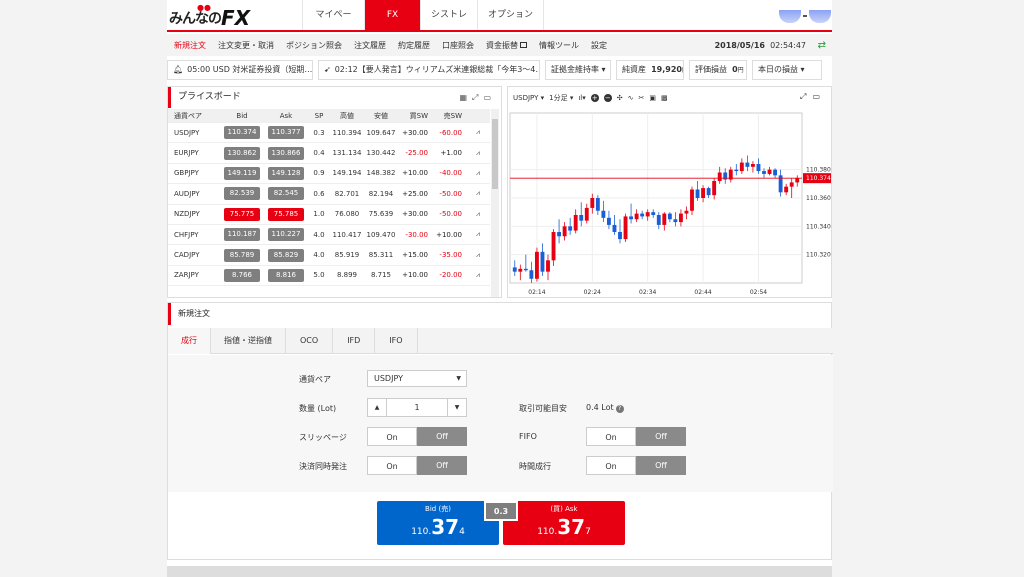  What do you see at coordinates (664, 98) in the screenshot?
I see `indicator-icon: ▩` at bounding box center [664, 98].